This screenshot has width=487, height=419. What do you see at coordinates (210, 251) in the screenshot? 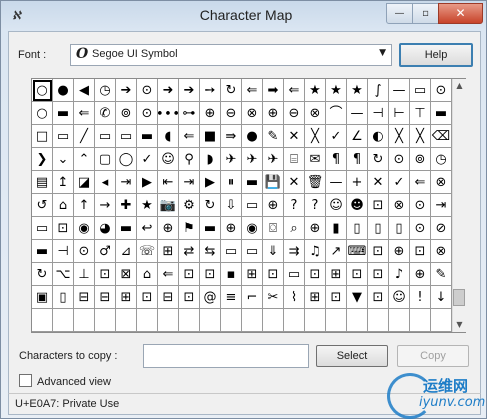
I see `character-cell: ⇆` at bounding box center [210, 251].